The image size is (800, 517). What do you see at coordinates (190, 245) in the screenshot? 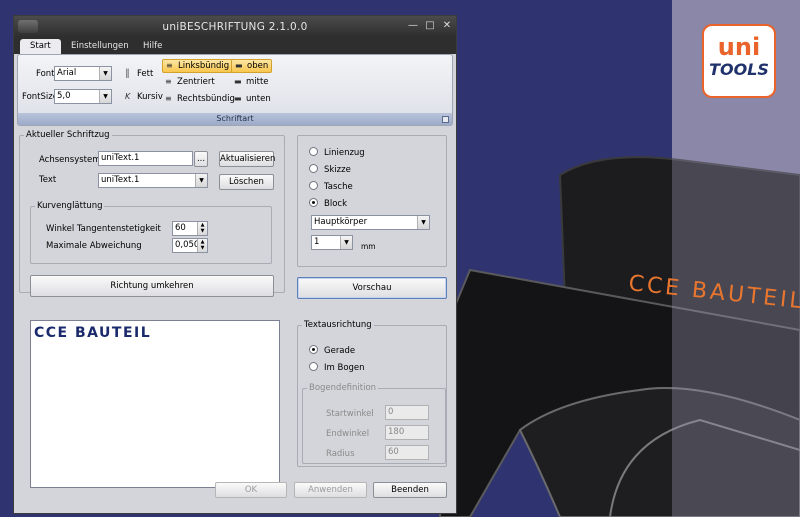
I see `deviation-spinbox: 0,050 ▲ ▼` at bounding box center [190, 245].